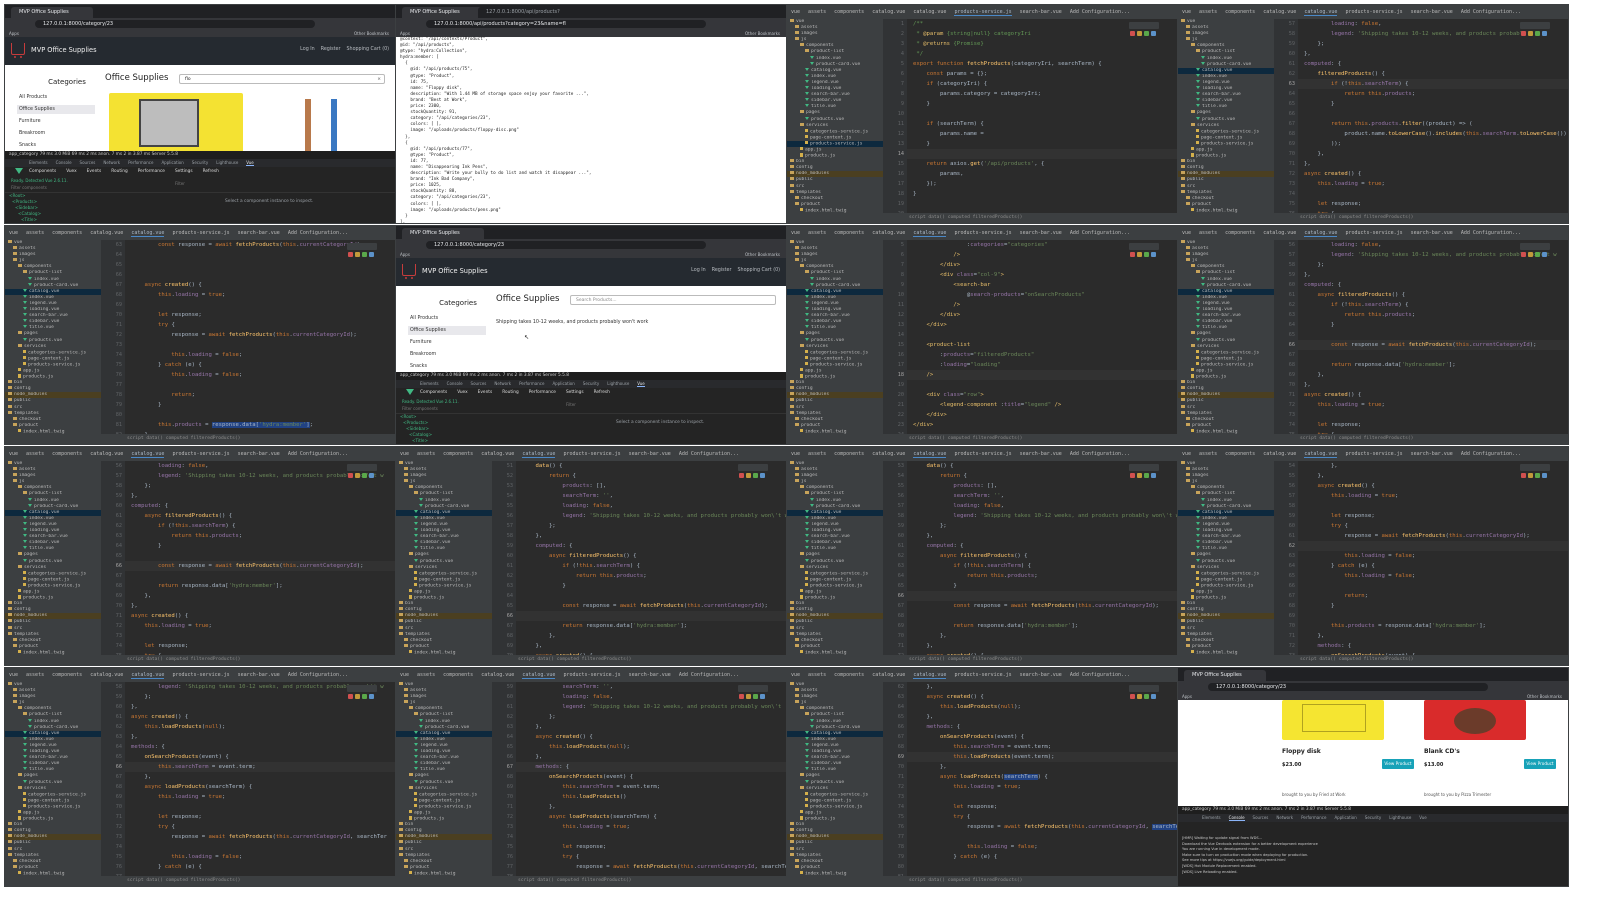 The height and width of the screenshot is (906, 1600). What do you see at coordinates (1348, 687) in the screenshot?
I see `url-input: 127.0.0.1:8000/category/23` at bounding box center [1348, 687].